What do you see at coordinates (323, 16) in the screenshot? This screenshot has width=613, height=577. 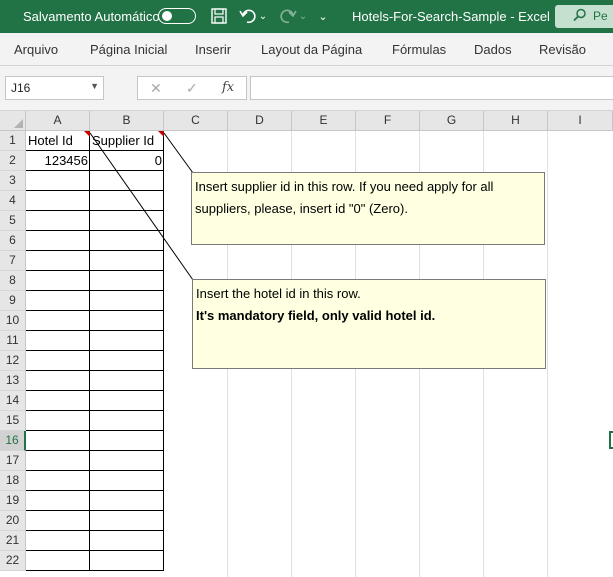 I see `customize-toolbar-icon: ⌄` at bounding box center [323, 16].